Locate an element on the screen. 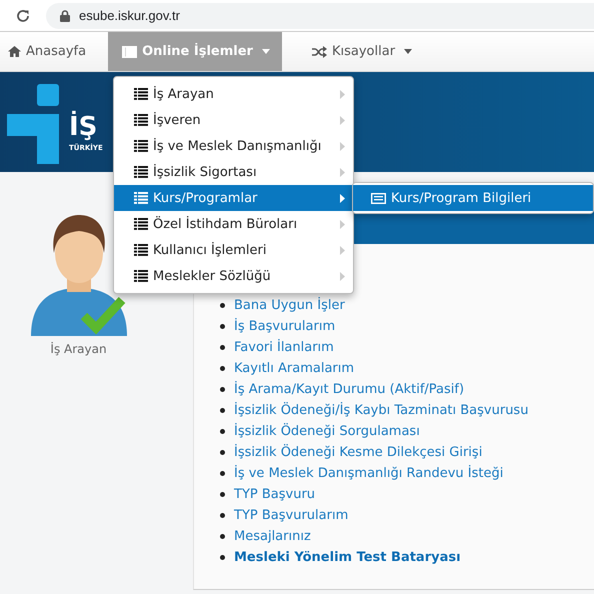  menu-item: Meslekler Sözlüğü is located at coordinates (233, 276).